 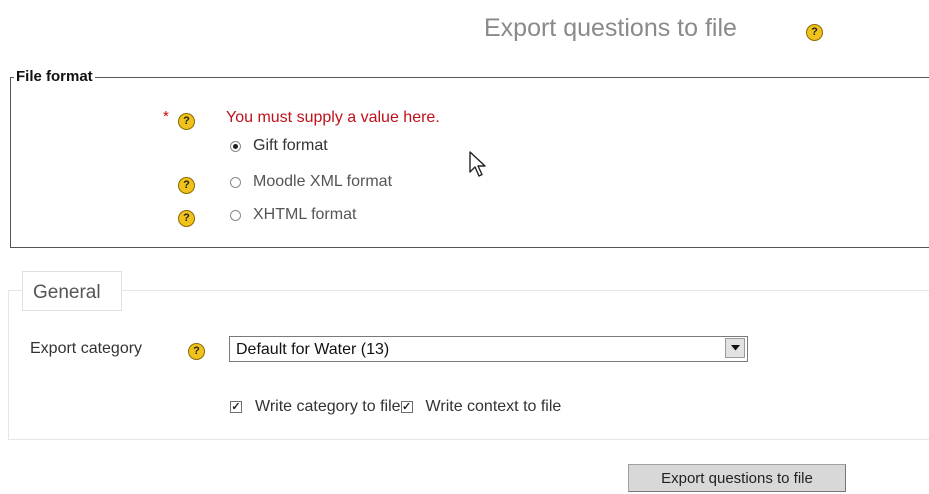 I want to click on write-context-label: Write context to file, so click(x=493, y=406).